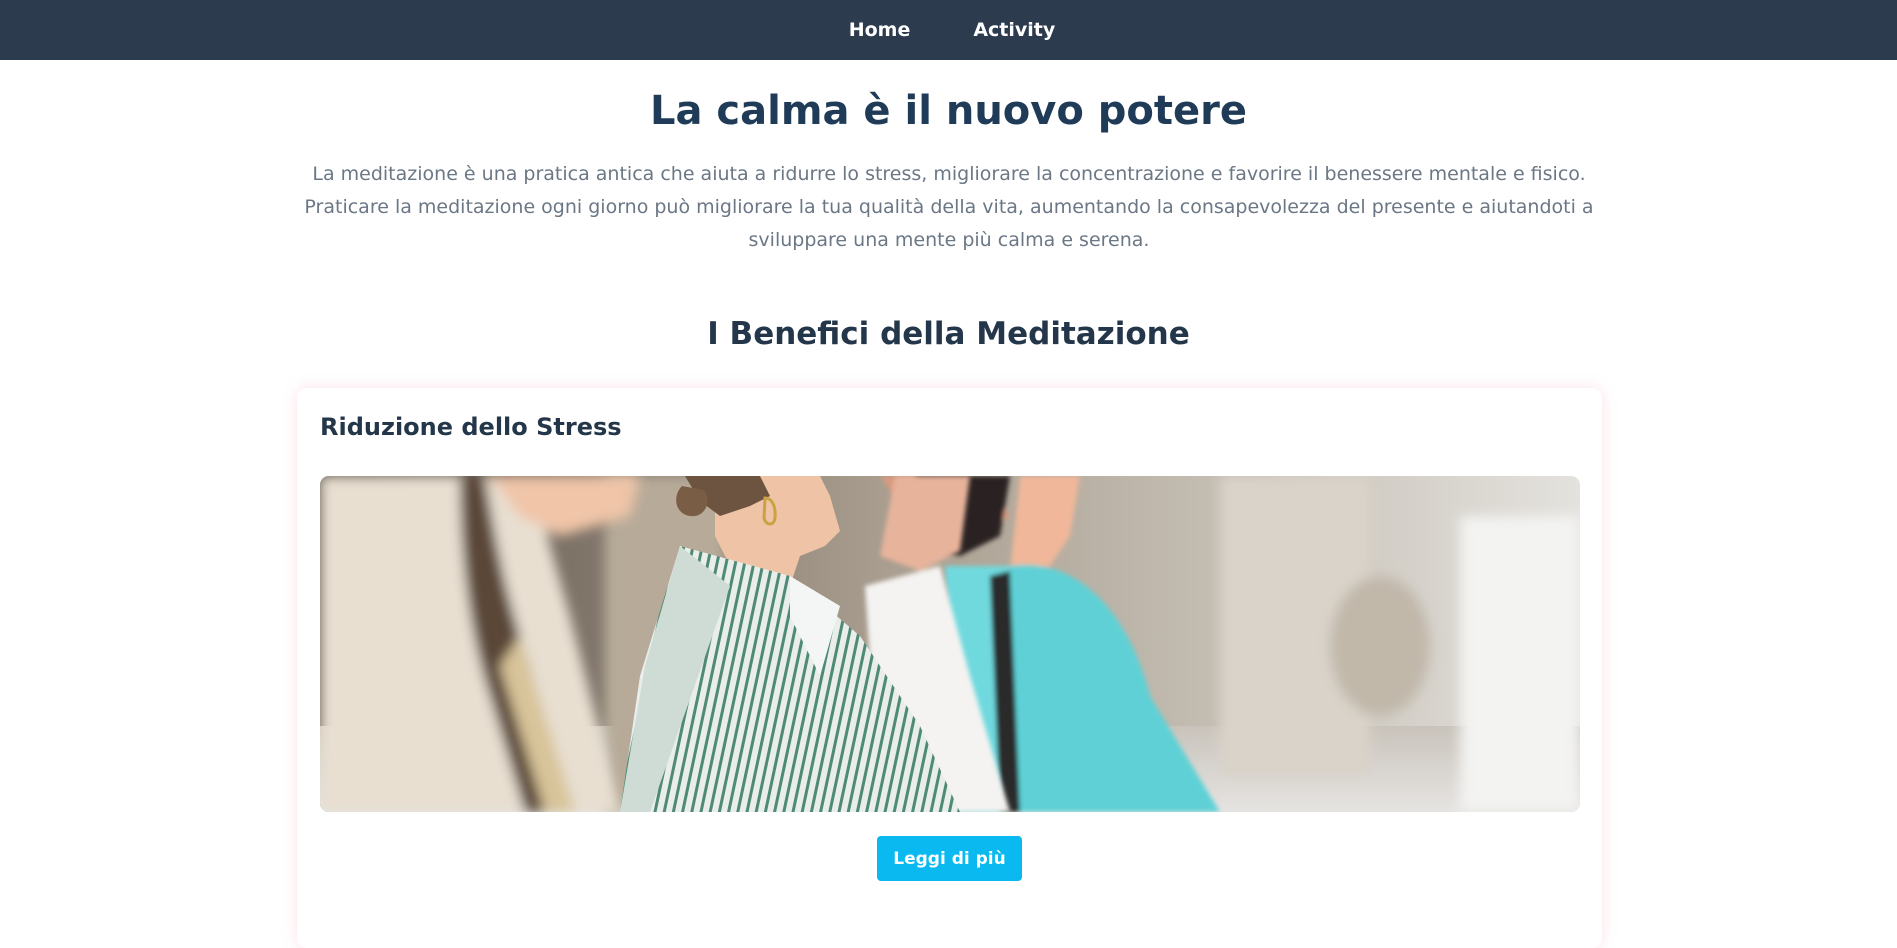 This screenshot has width=1897, height=948. Describe the element at coordinates (1014, 30) in the screenshot. I see `nav-link-activity: Activity` at that location.